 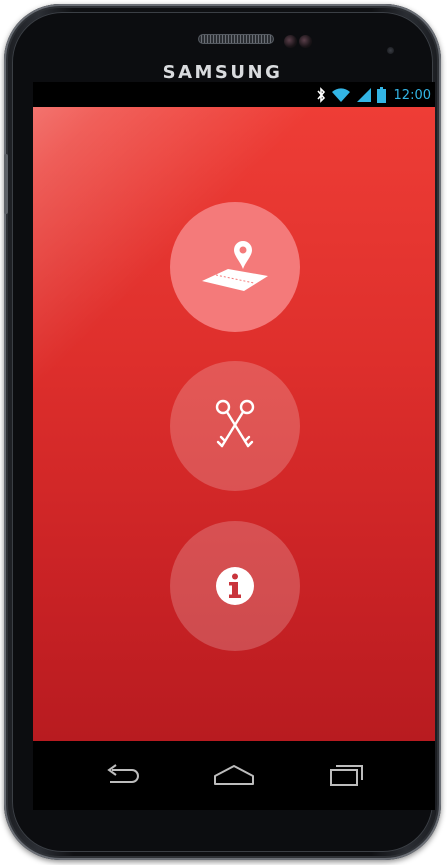 I want to click on keys-button, so click(x=235, y=426).